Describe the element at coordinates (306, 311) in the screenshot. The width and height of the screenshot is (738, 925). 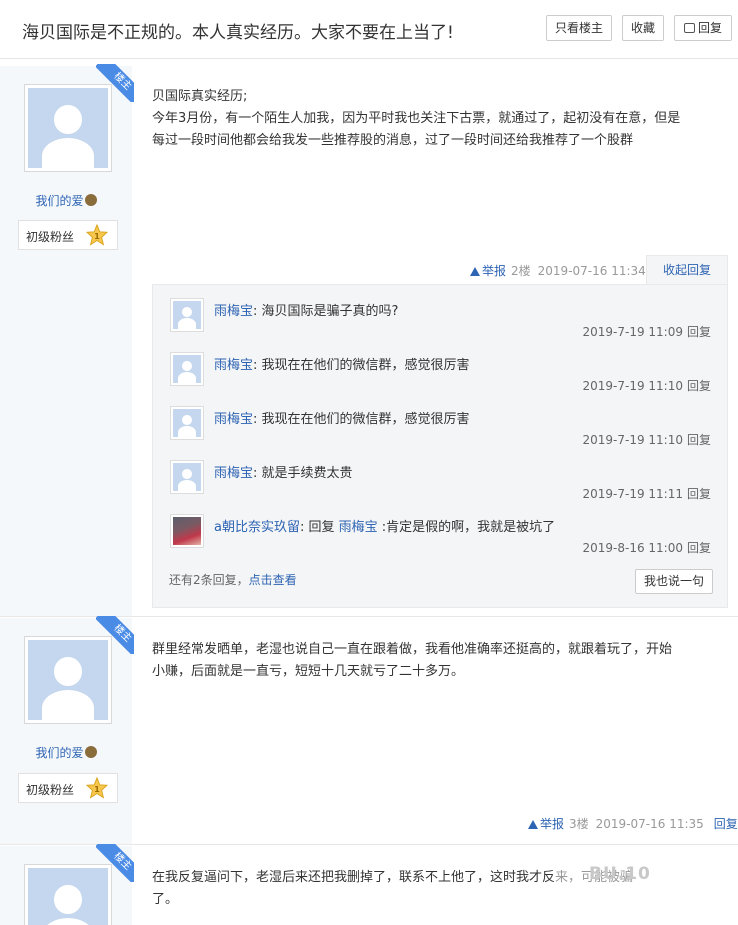
I see `comment-text: 雨梅宝: 海贝国际是骗子真的吗?` at that location.